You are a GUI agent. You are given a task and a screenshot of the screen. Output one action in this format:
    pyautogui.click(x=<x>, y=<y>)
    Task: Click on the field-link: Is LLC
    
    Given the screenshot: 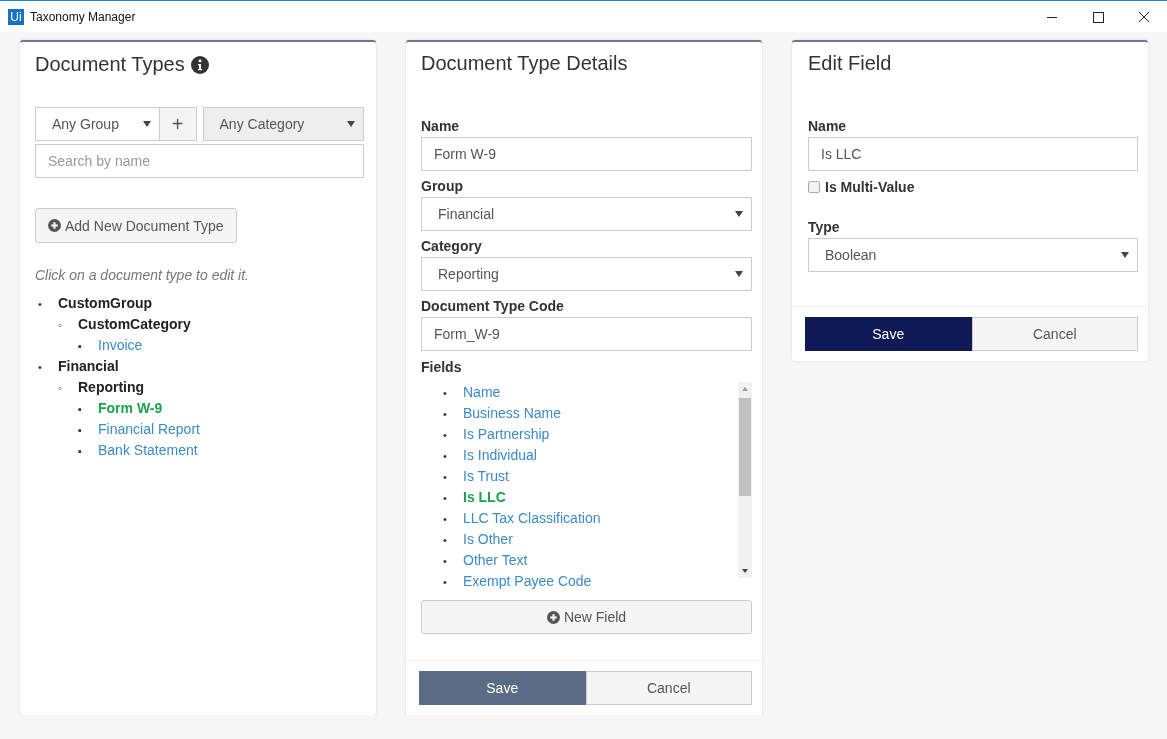 What is the action you would take?
    pyautogui.click(x=484, y=497)
    